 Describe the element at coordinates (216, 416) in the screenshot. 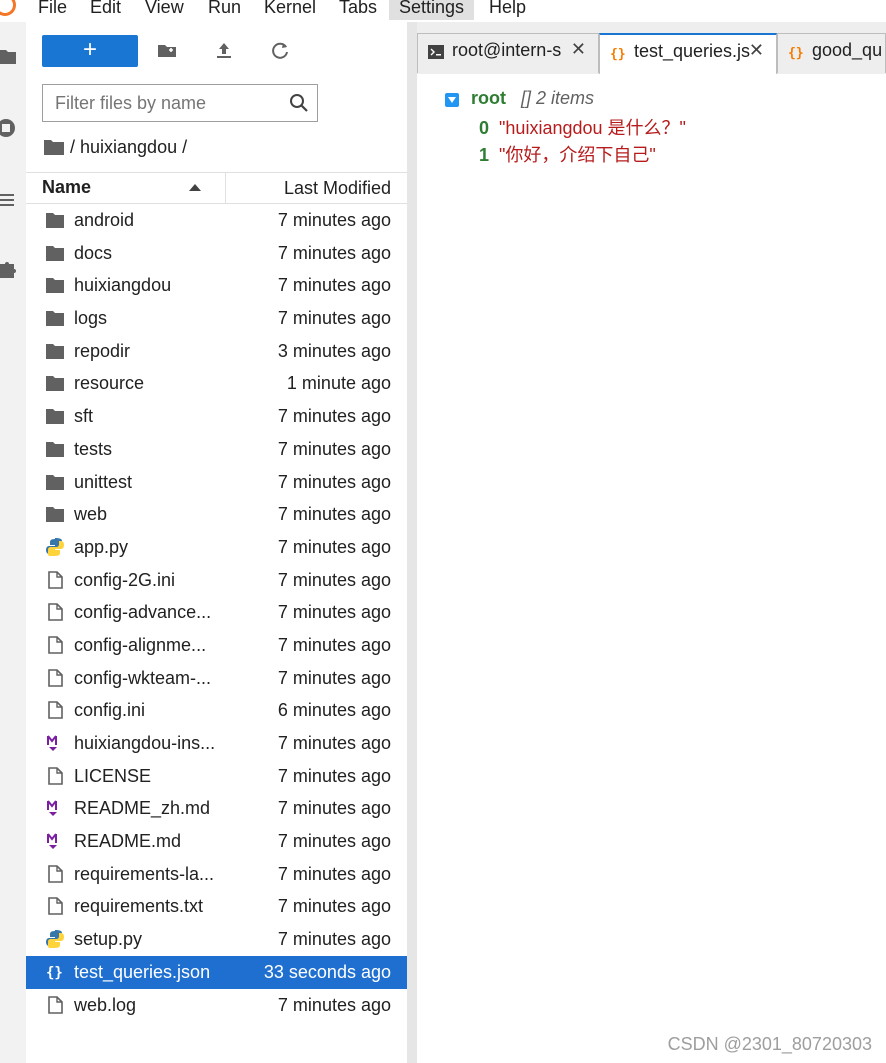

I see `file-row: sft 7 minutes ago` at that location.